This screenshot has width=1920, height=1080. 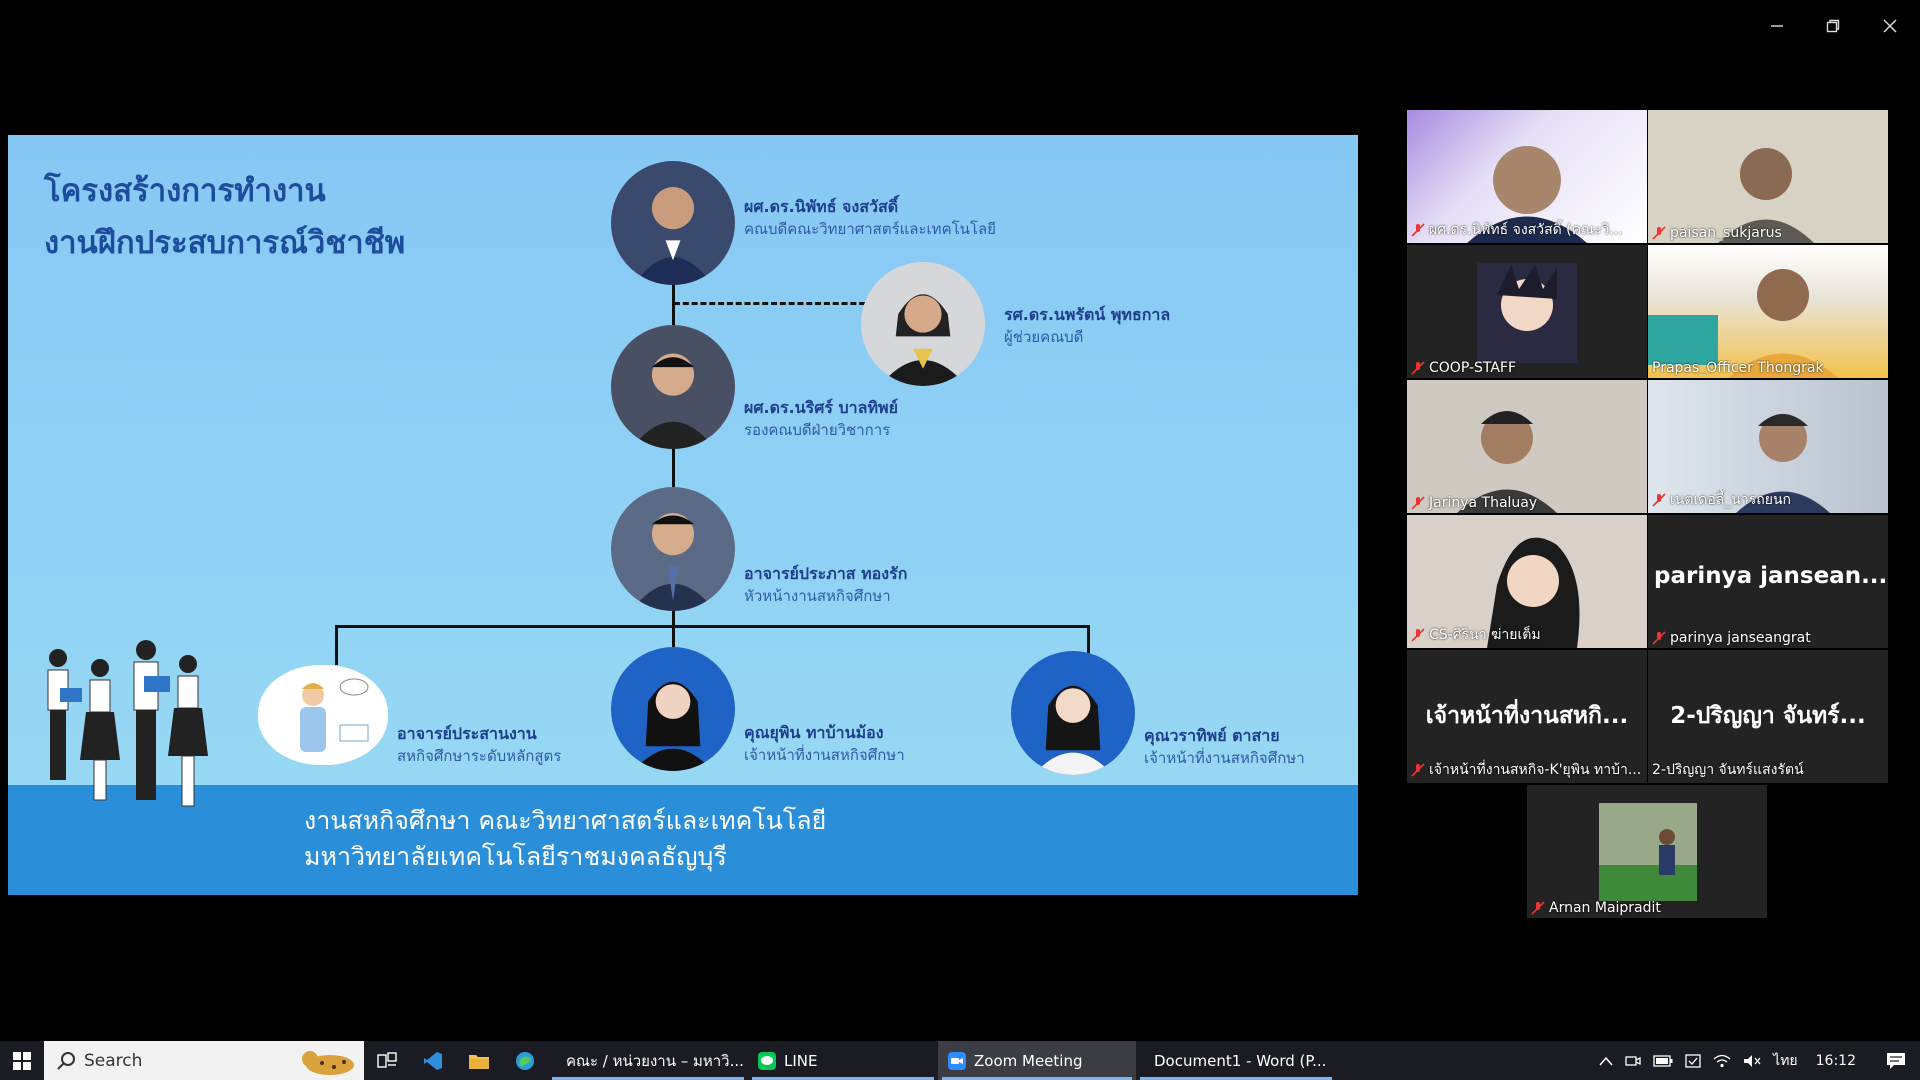 I want to click on edge-icon, so click(x=525, y=1060).